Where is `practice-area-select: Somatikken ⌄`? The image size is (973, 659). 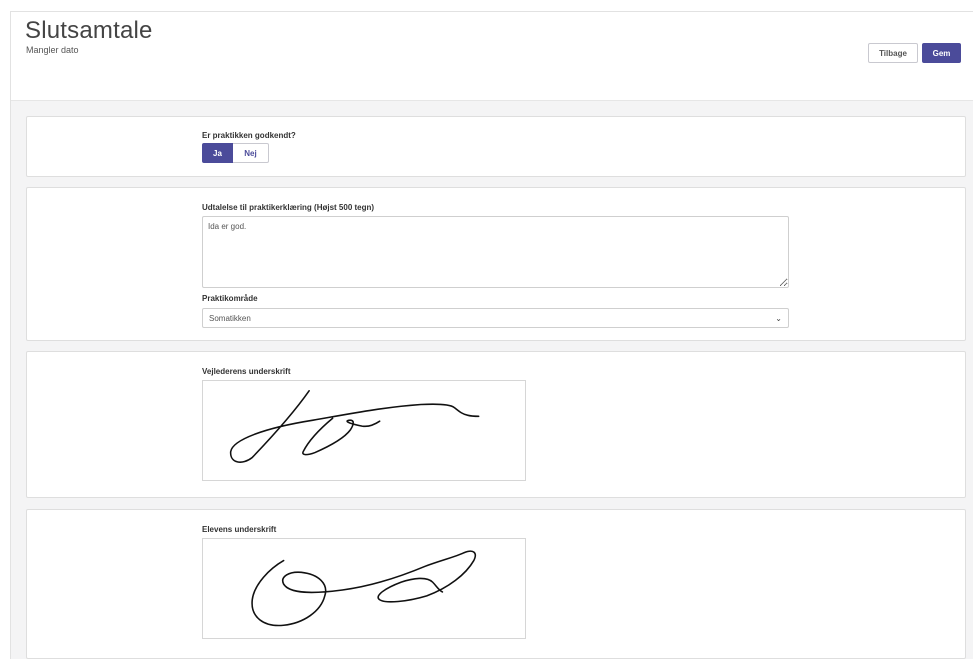
practice-area-select: Somatikken ⌄ is located at coordinates (495, 318).